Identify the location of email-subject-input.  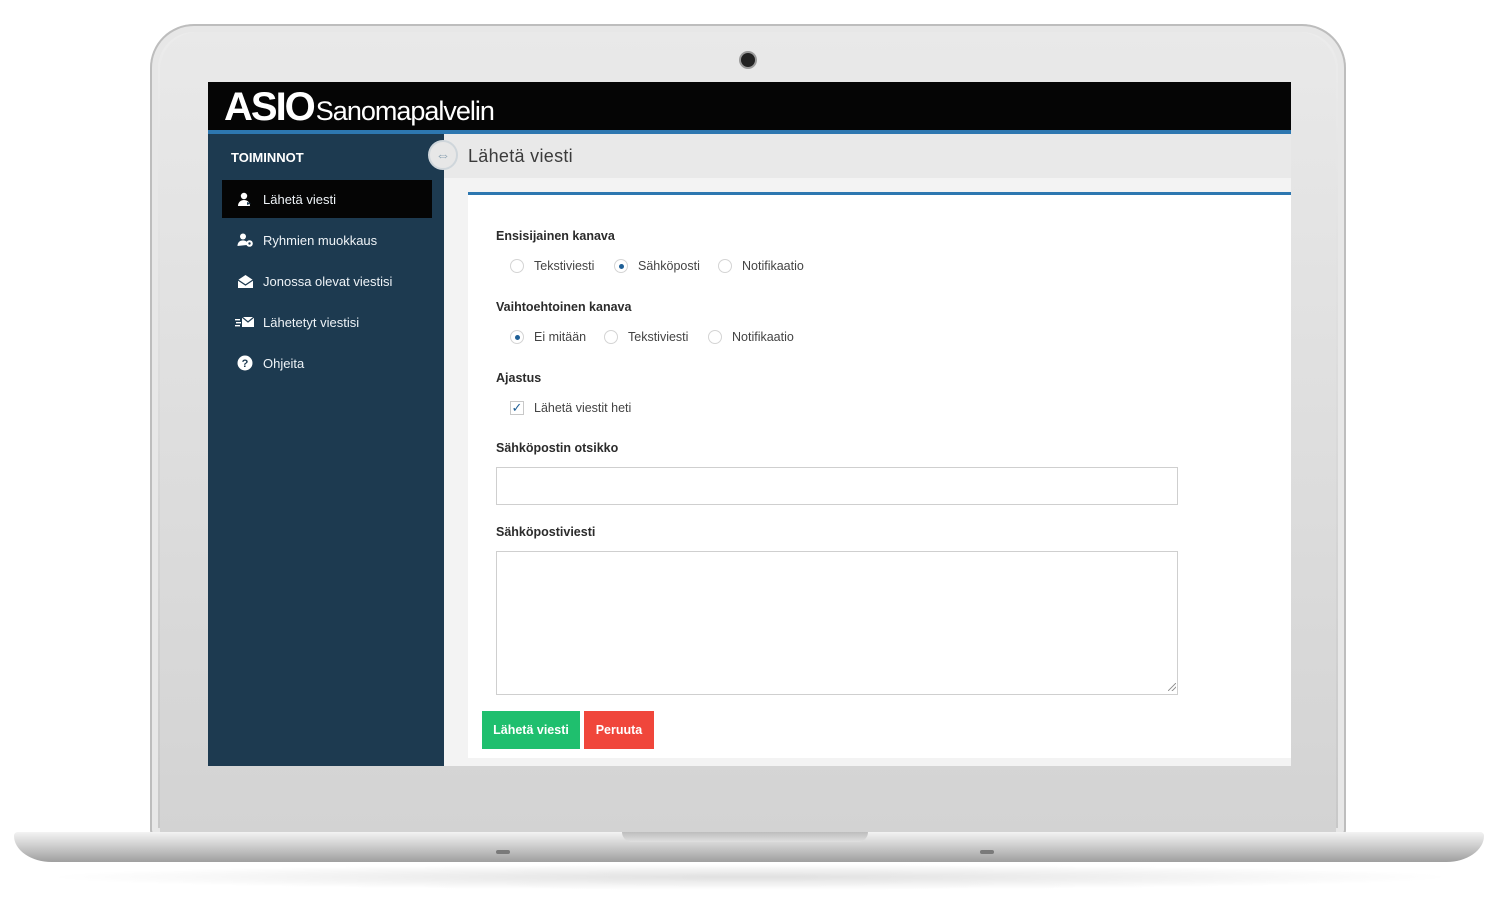
(837, 486).